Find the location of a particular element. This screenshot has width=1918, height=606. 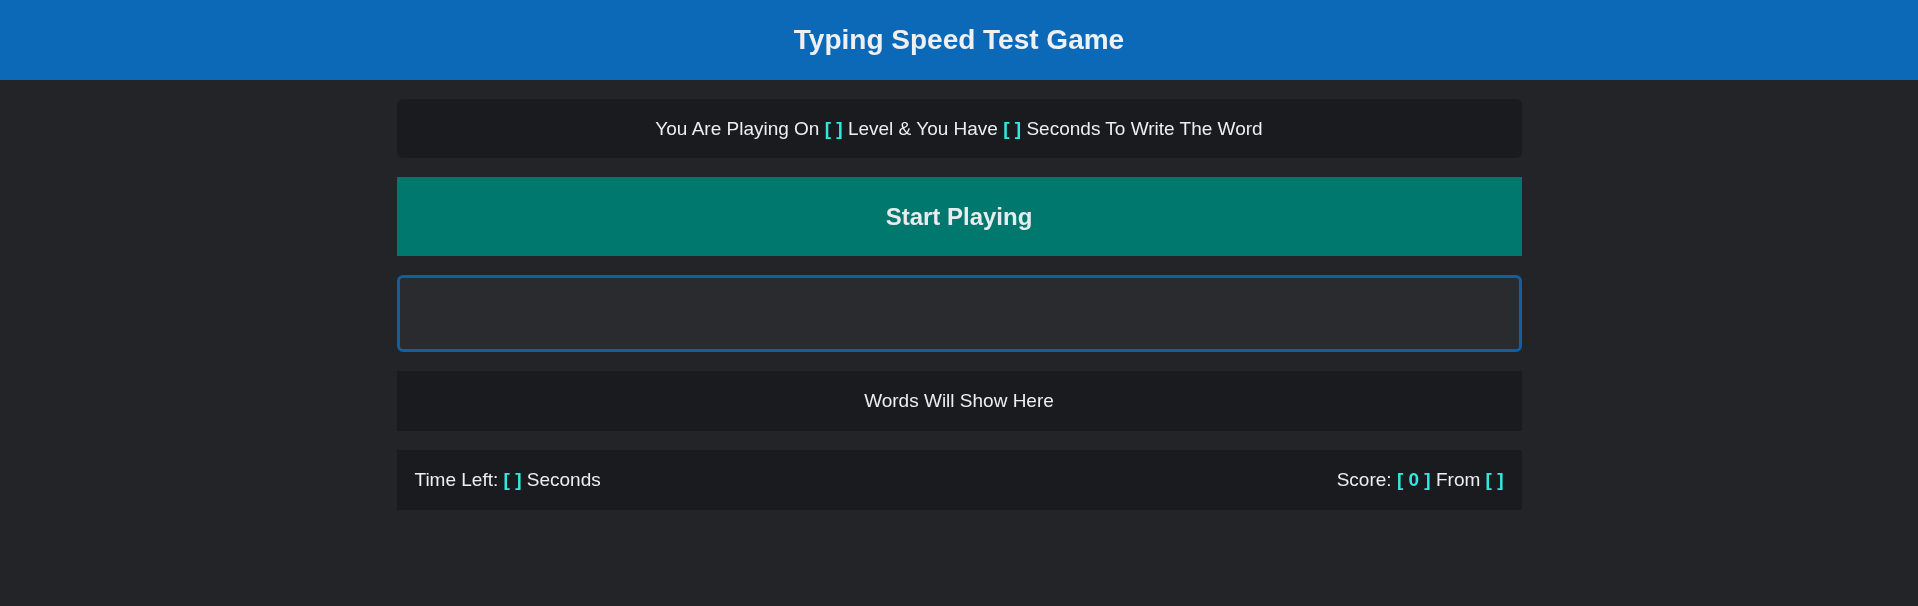

score-text: Score: [ 0 ] From [ ] is located at coordinates (1420, 480).